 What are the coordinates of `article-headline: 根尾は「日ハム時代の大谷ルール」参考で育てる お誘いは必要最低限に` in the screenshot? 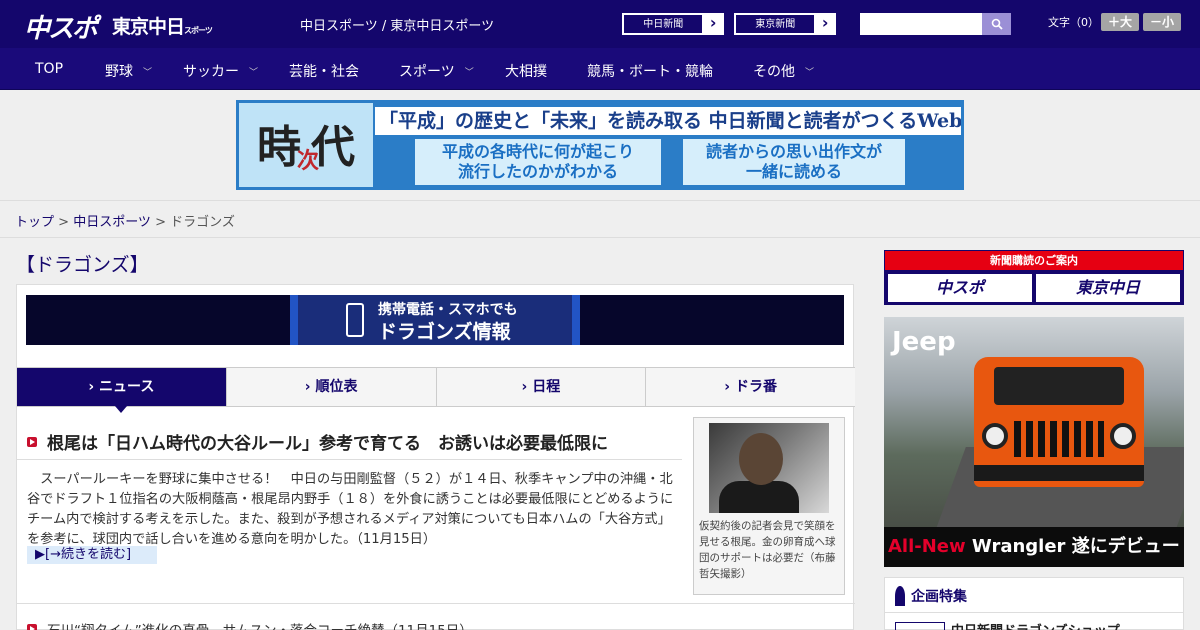 It's located at (317, 441).